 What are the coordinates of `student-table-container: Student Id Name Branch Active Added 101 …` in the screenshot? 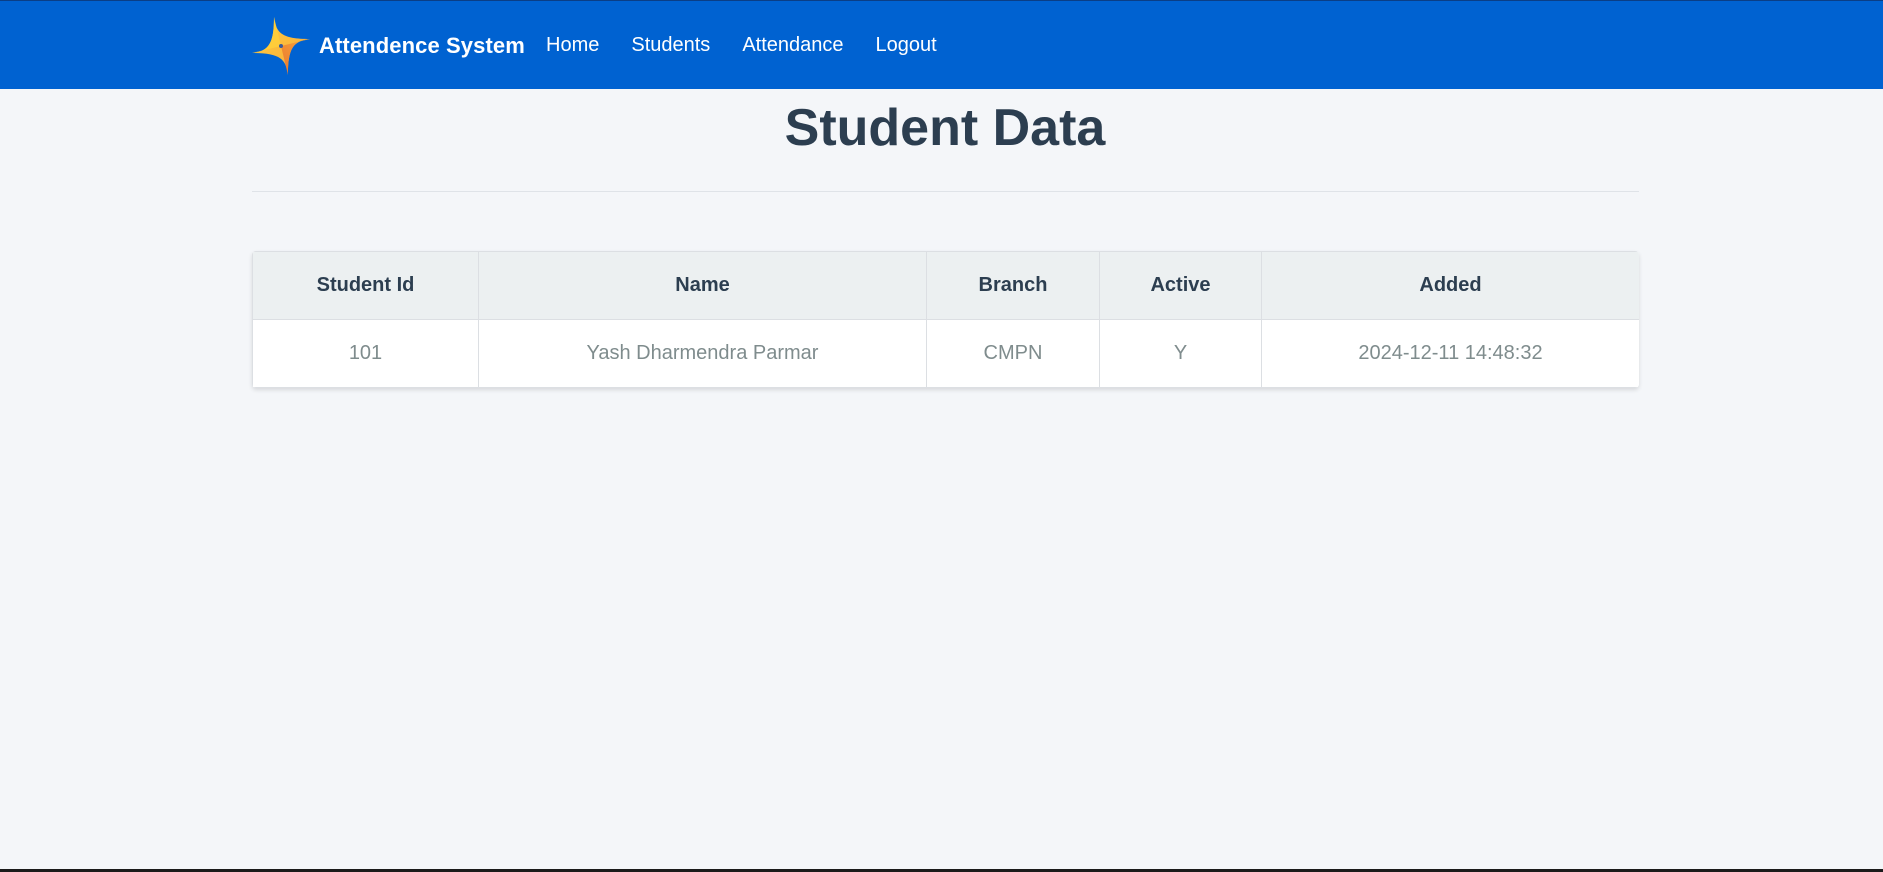 It's located at (945, 319).